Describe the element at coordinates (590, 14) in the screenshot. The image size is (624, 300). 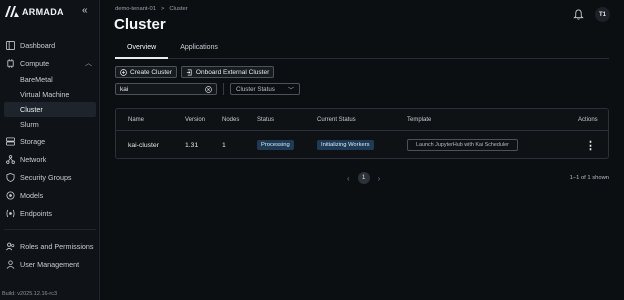
I see `header-actions: T1` at that location.